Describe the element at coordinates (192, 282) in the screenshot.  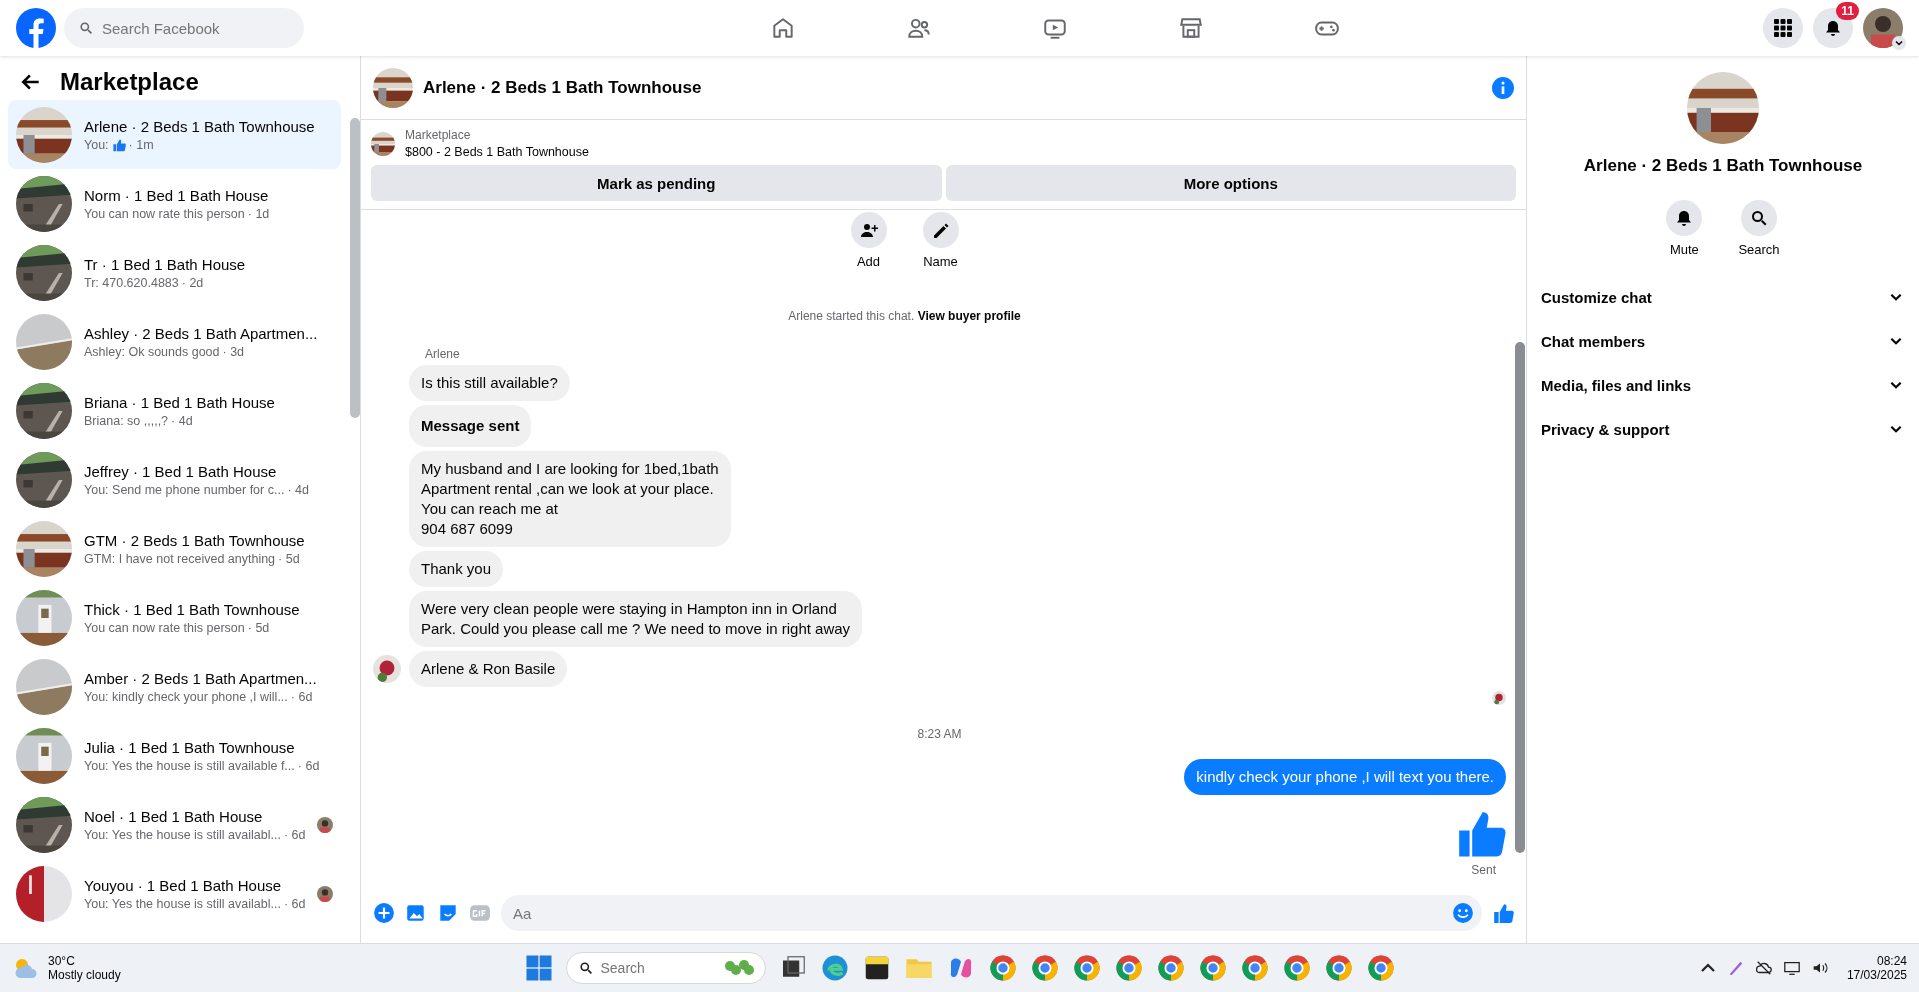
I see `message-time: · 2d` at that location.